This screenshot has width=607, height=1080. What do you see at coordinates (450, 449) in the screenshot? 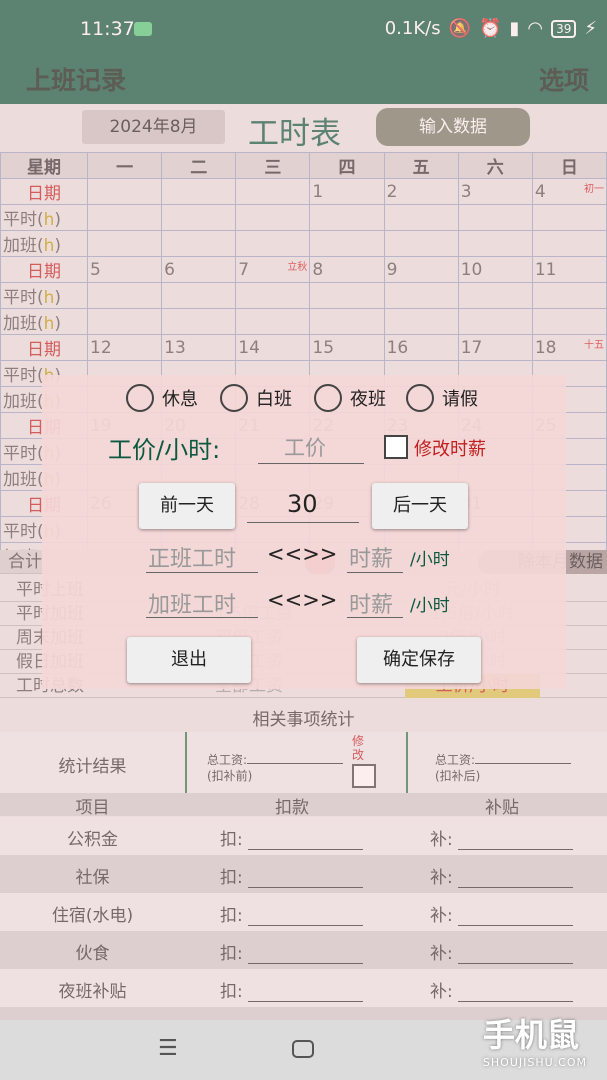
I see `modify-wage-label: 修改时薪` at bounding box center [450, 449].